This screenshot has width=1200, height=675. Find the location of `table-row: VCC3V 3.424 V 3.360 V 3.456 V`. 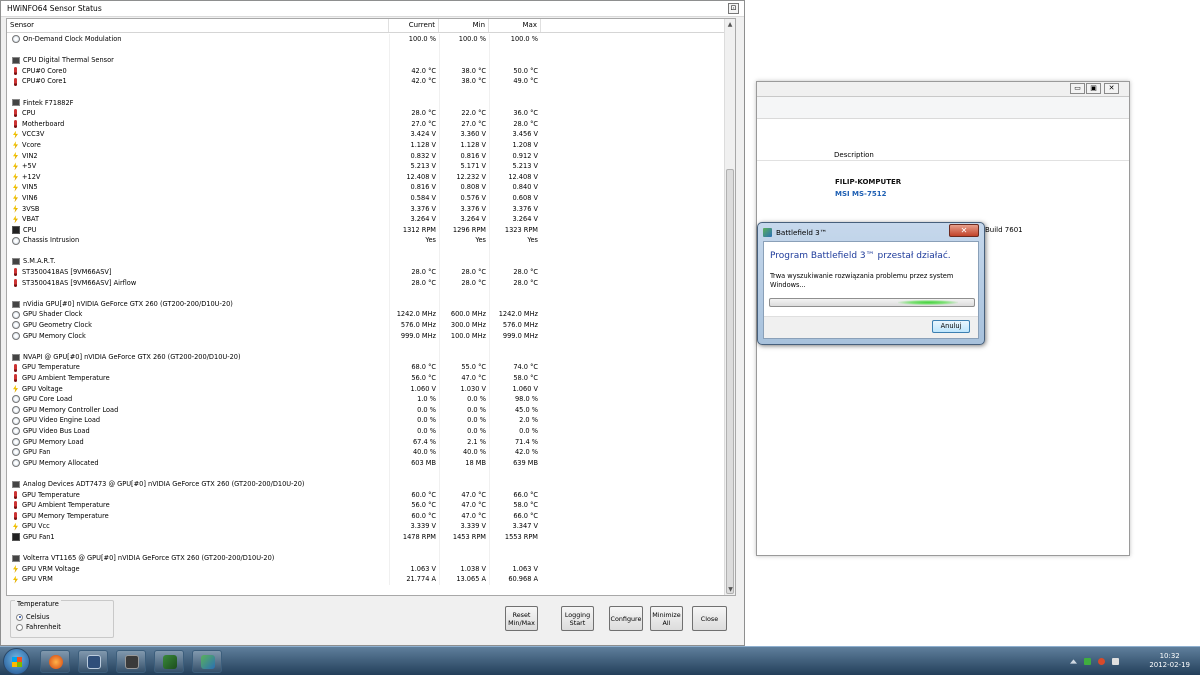

table-row: VCC3V 3.424 V 3.360 V 3.456 V is located at coordinates (366, 134).